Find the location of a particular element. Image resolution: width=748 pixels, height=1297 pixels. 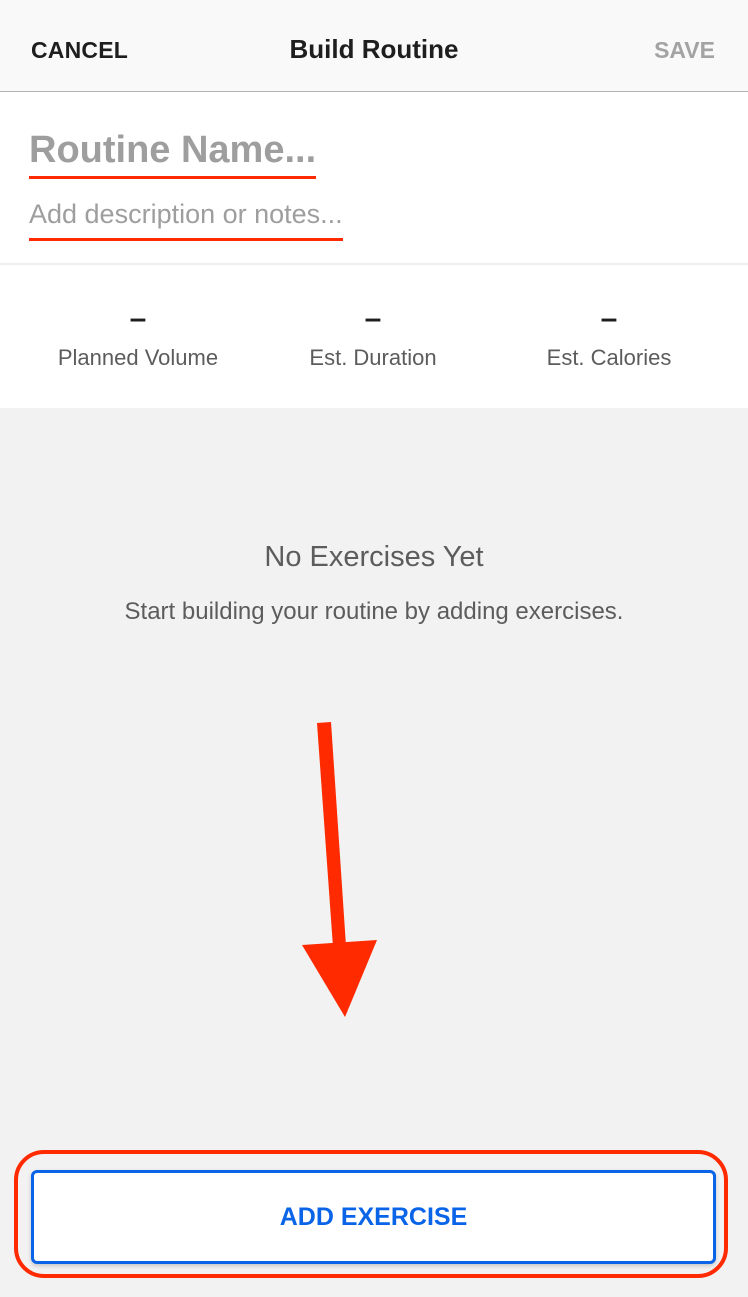

annotation-arrow-icon is located at coordinates (339, 869).